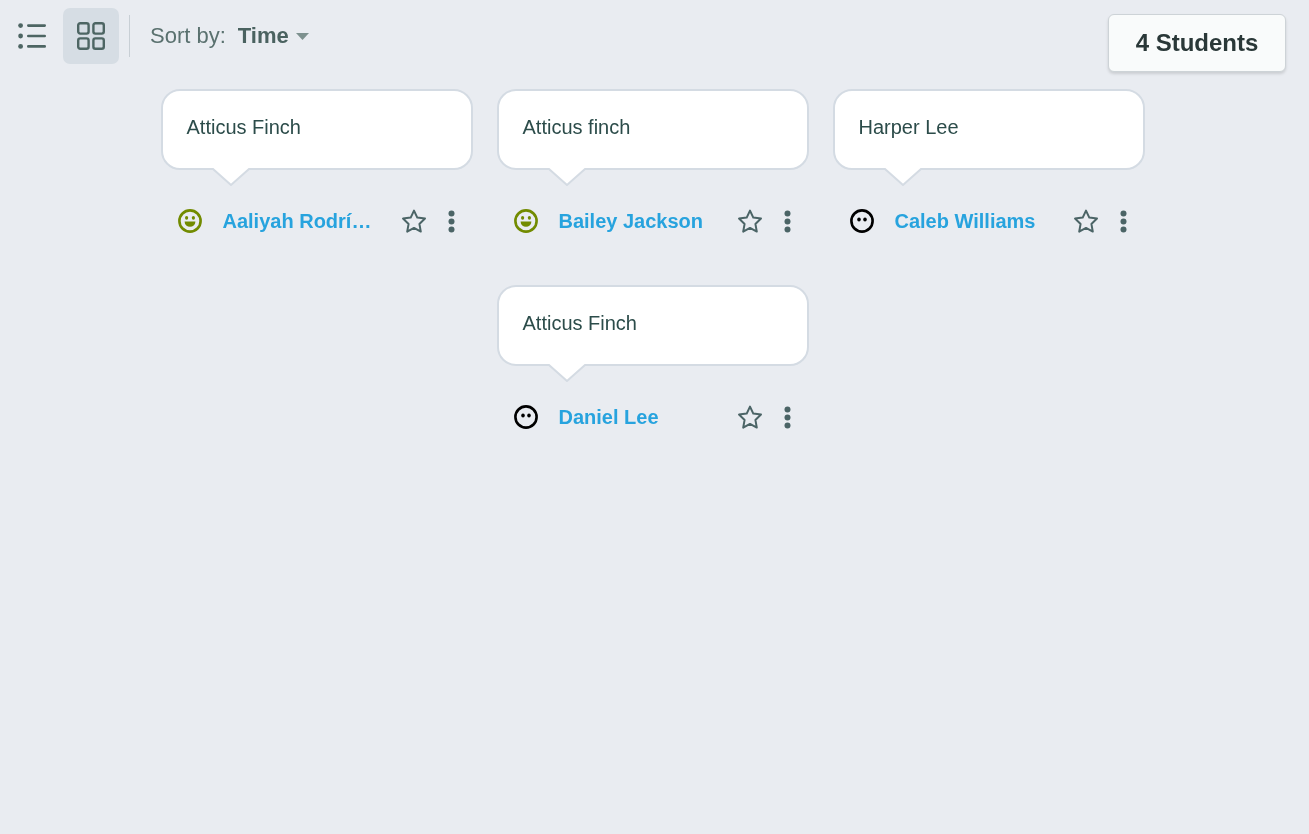  What do you see at coordinates (608, 417) in the screenshot?
I see `student-name-link: Daniel Lee` at bounding box center [608, 417].